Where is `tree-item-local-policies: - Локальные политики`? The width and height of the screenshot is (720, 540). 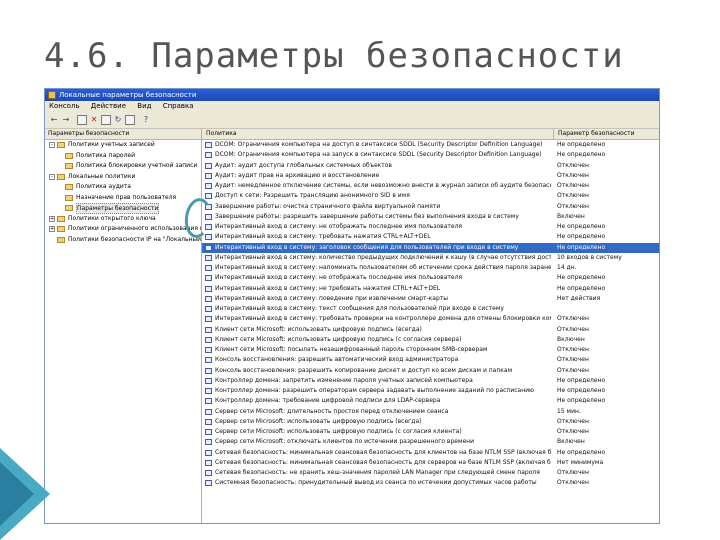
tree-item-local-policies: - Локальные политики is located at coordinates (123, 177).